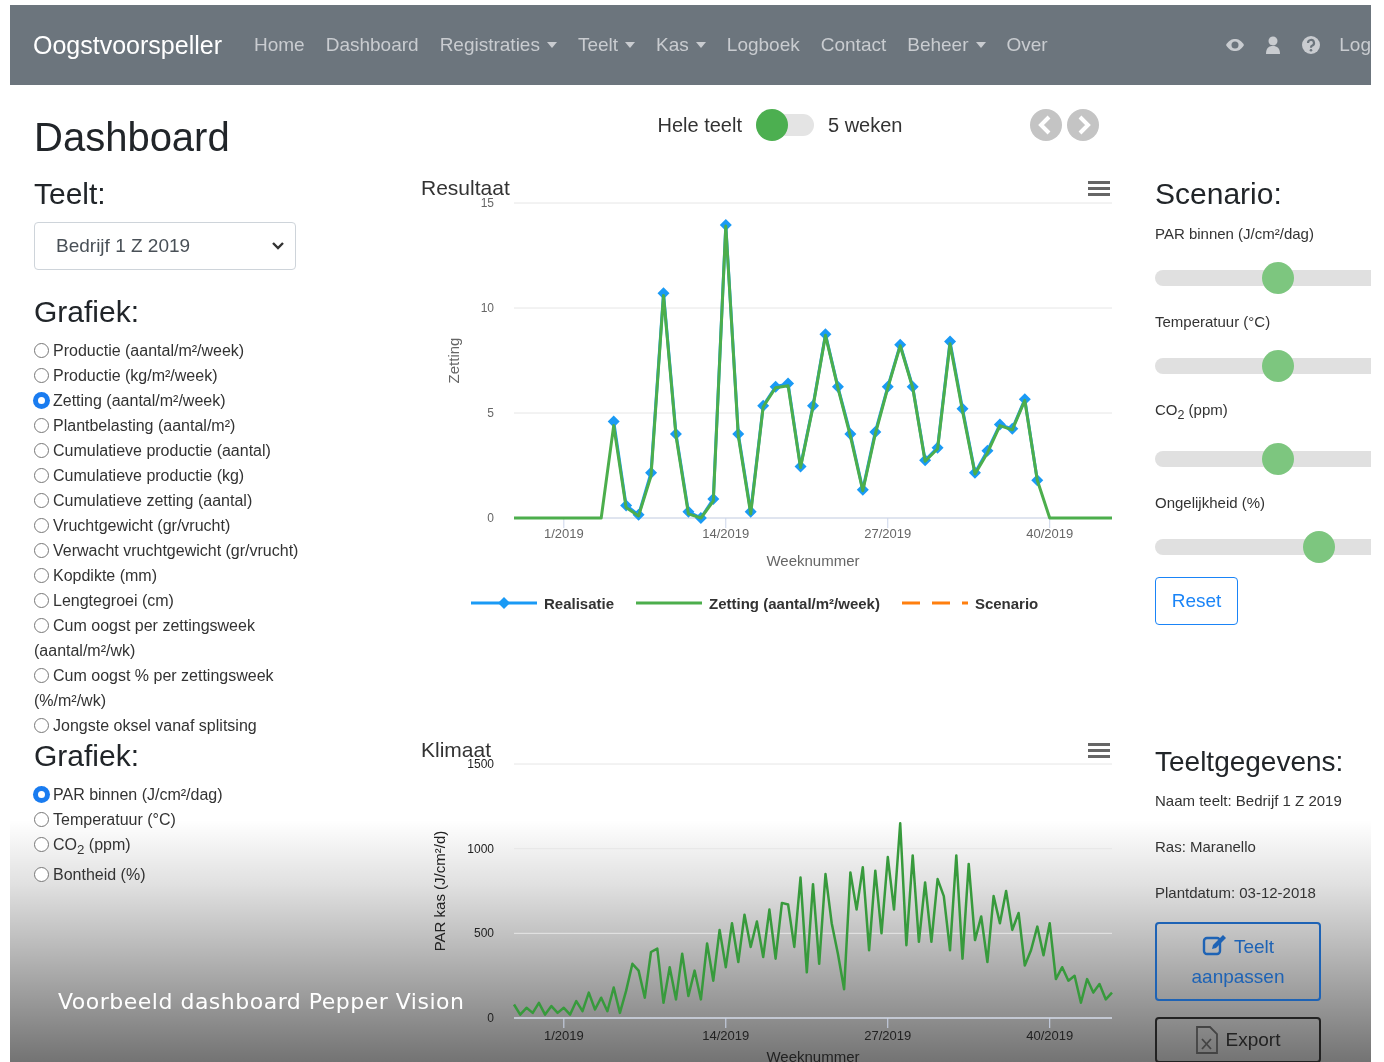  I want to click on radio-option: Vruchtgewicht (gr/vrucht), so click(184, 525).